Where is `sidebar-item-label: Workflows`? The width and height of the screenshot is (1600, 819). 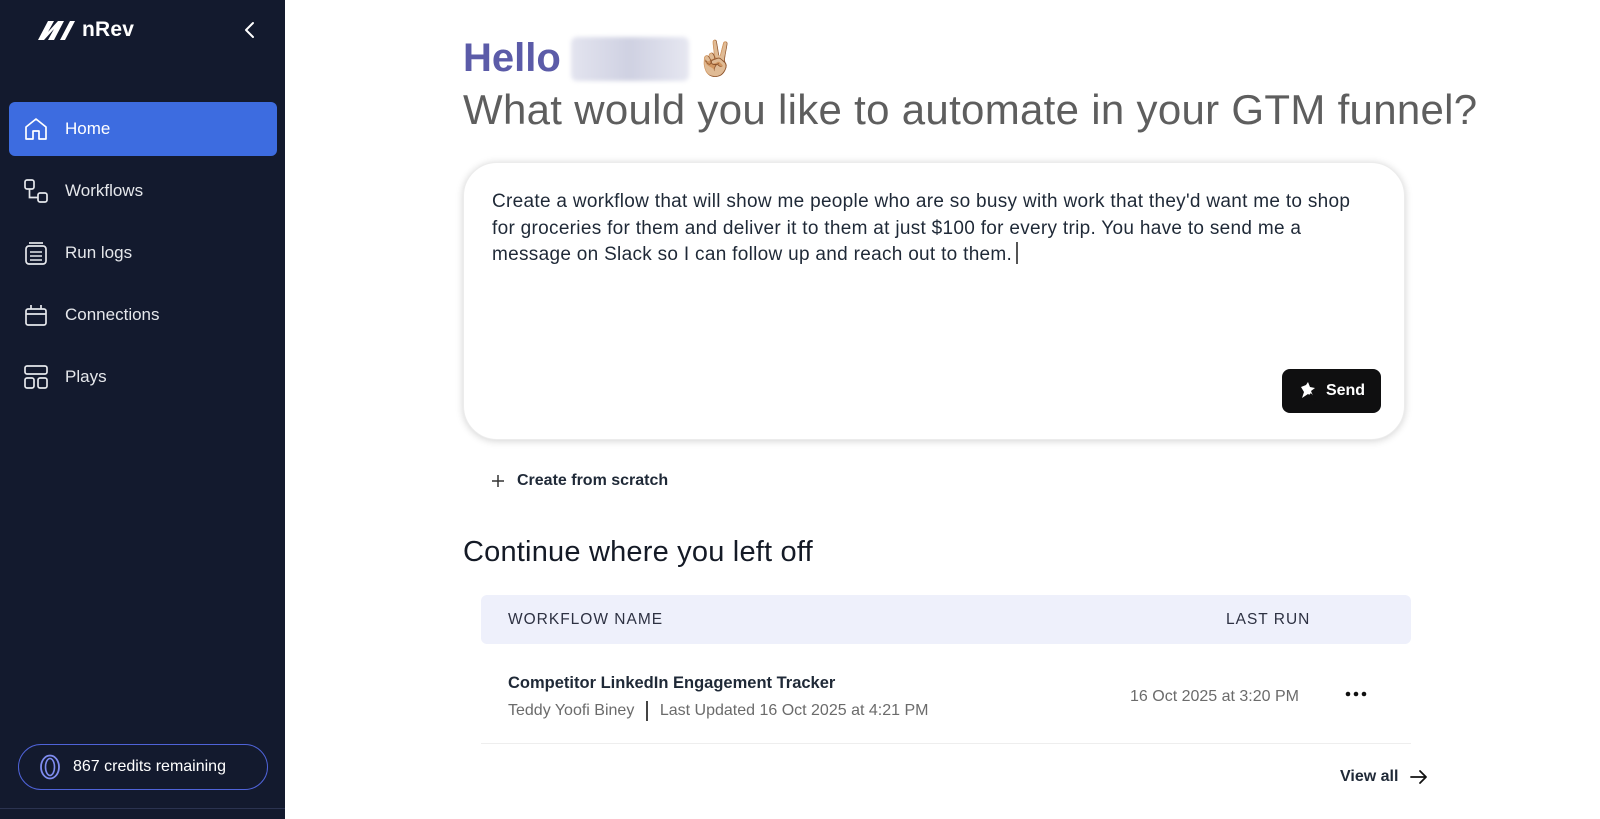 sidebar-item-label: Workflows is located at coordinates (104, 190).